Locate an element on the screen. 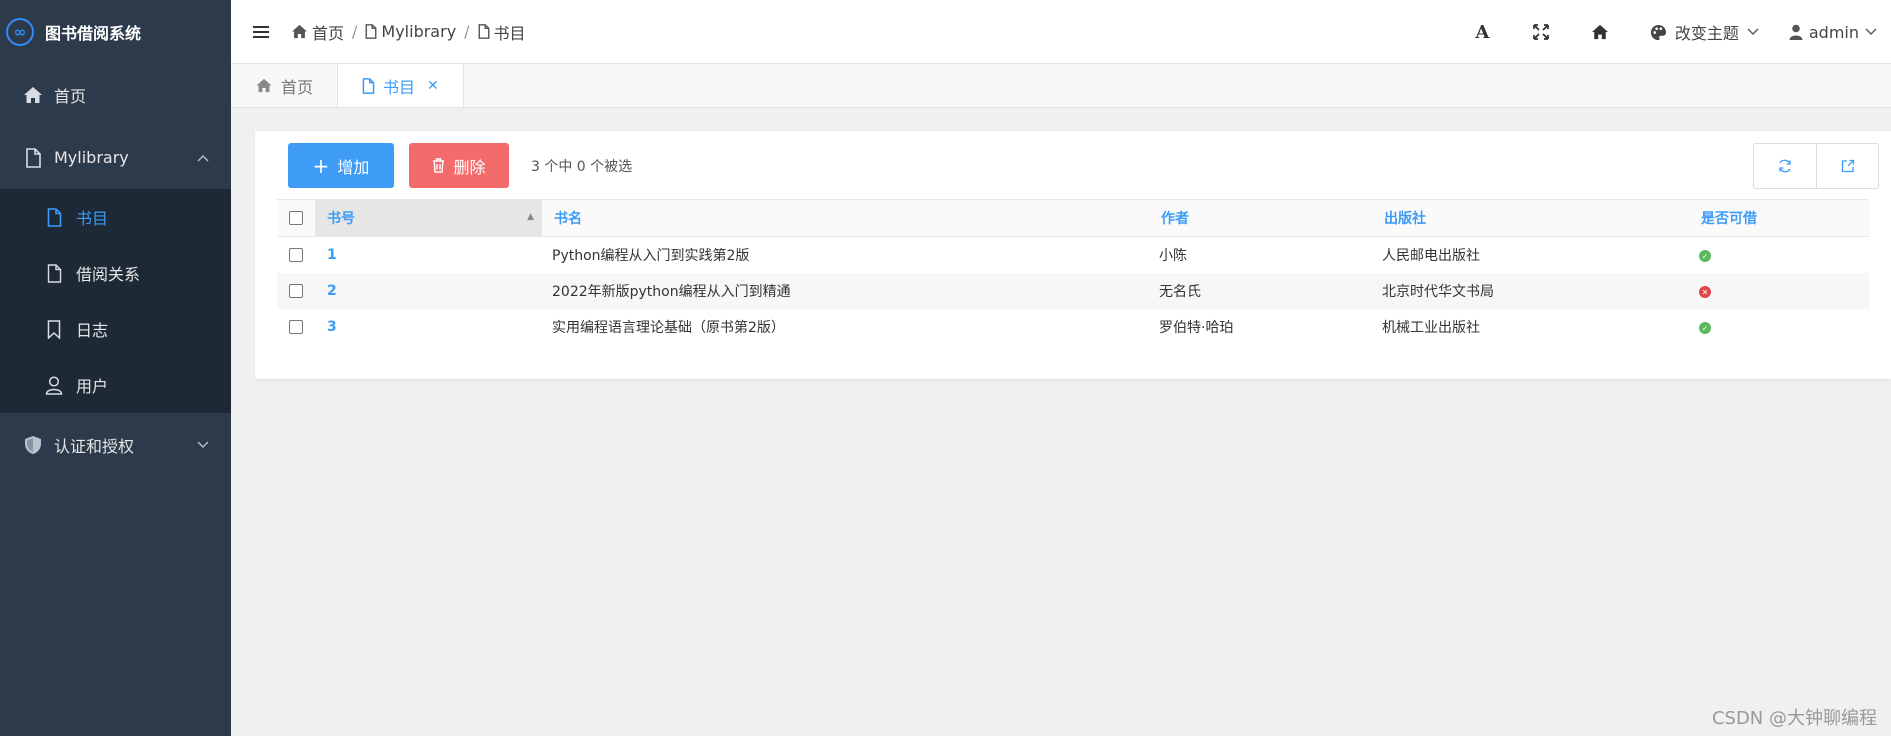  column-header-name: 书名 is located at coordinates (845, 218).